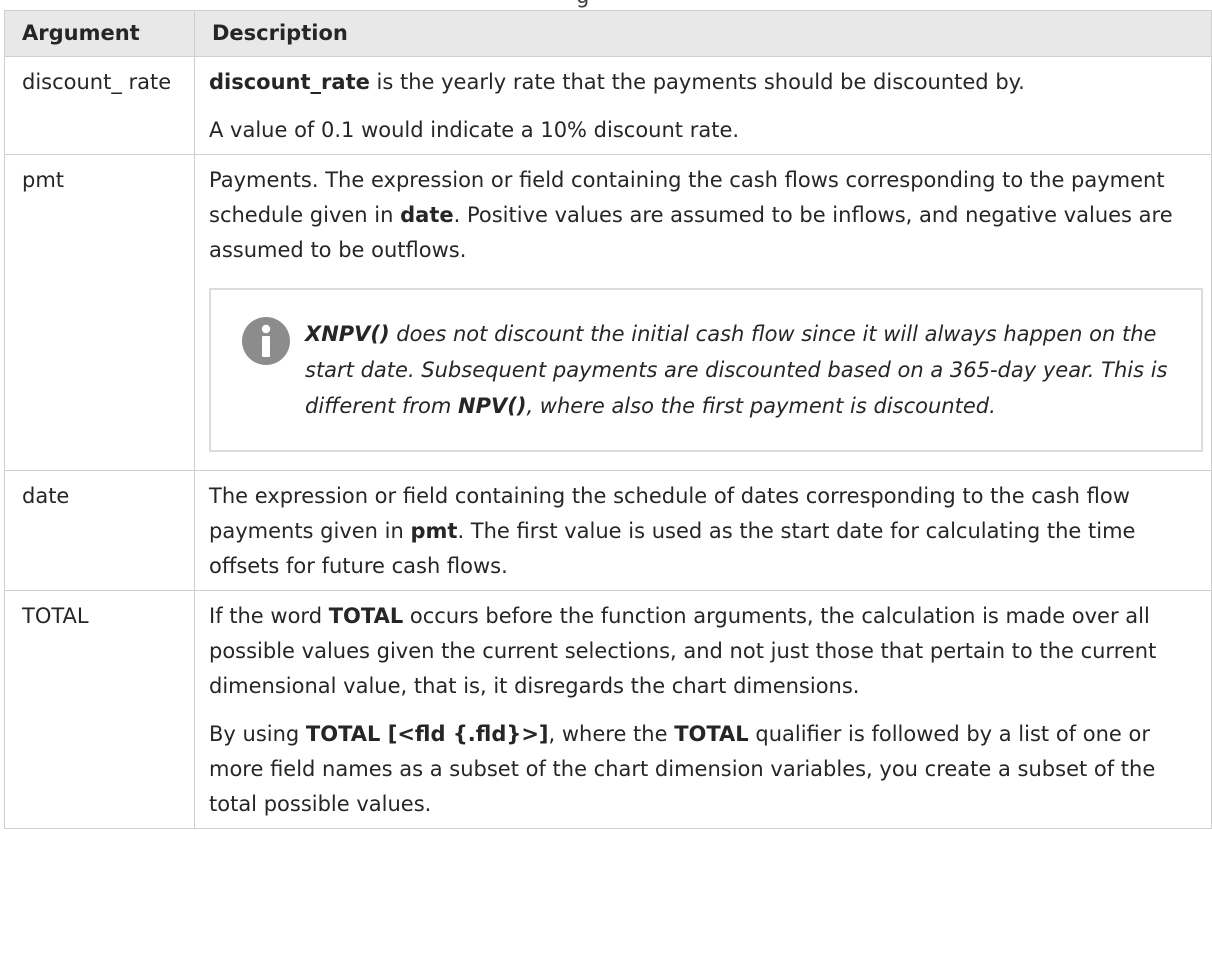  Describe the element at coordinates (99, 530) in the screenshot. I see `argument-name: date` at that location.